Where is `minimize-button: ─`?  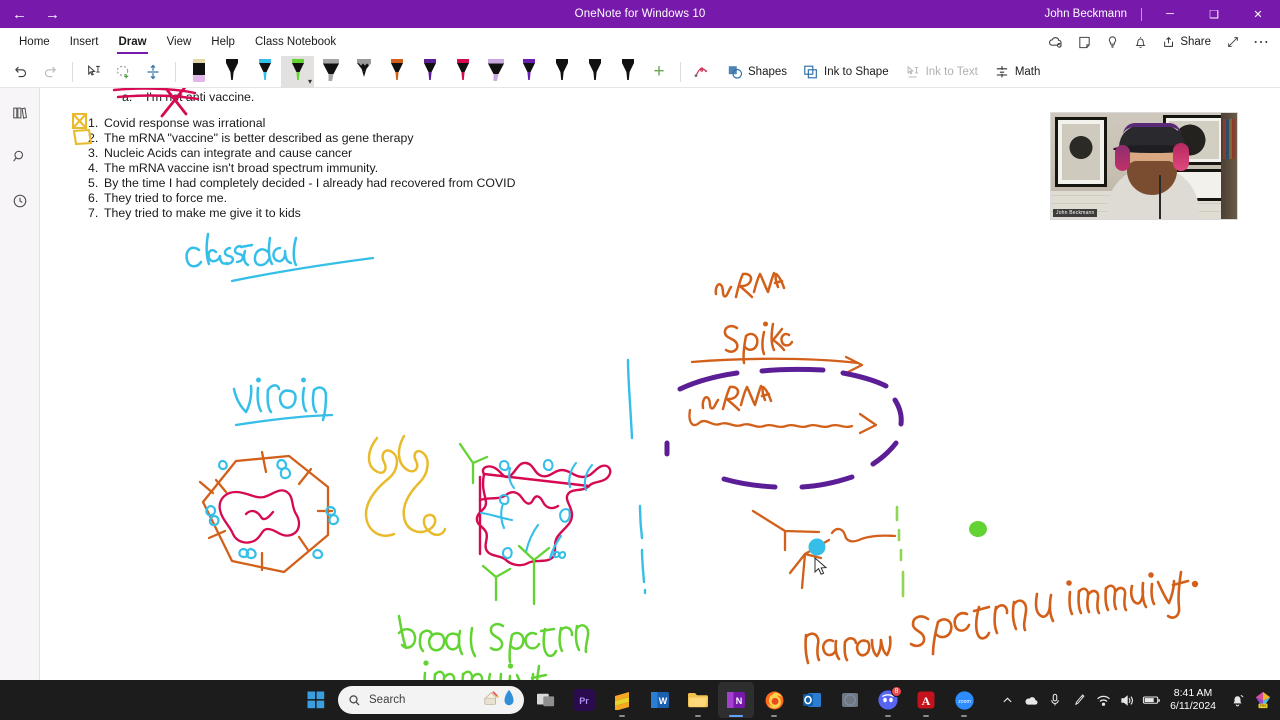 minimize-button: ─ is located at coordinates (1170, 14).